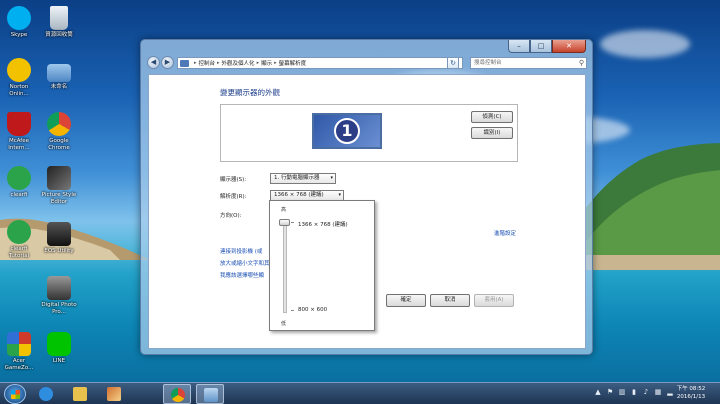  What do you see at coordinates (691, 393) in the screenshot?
I see `clock: 下午 08:52 2016/1/13` at bounding box center [691, 393].